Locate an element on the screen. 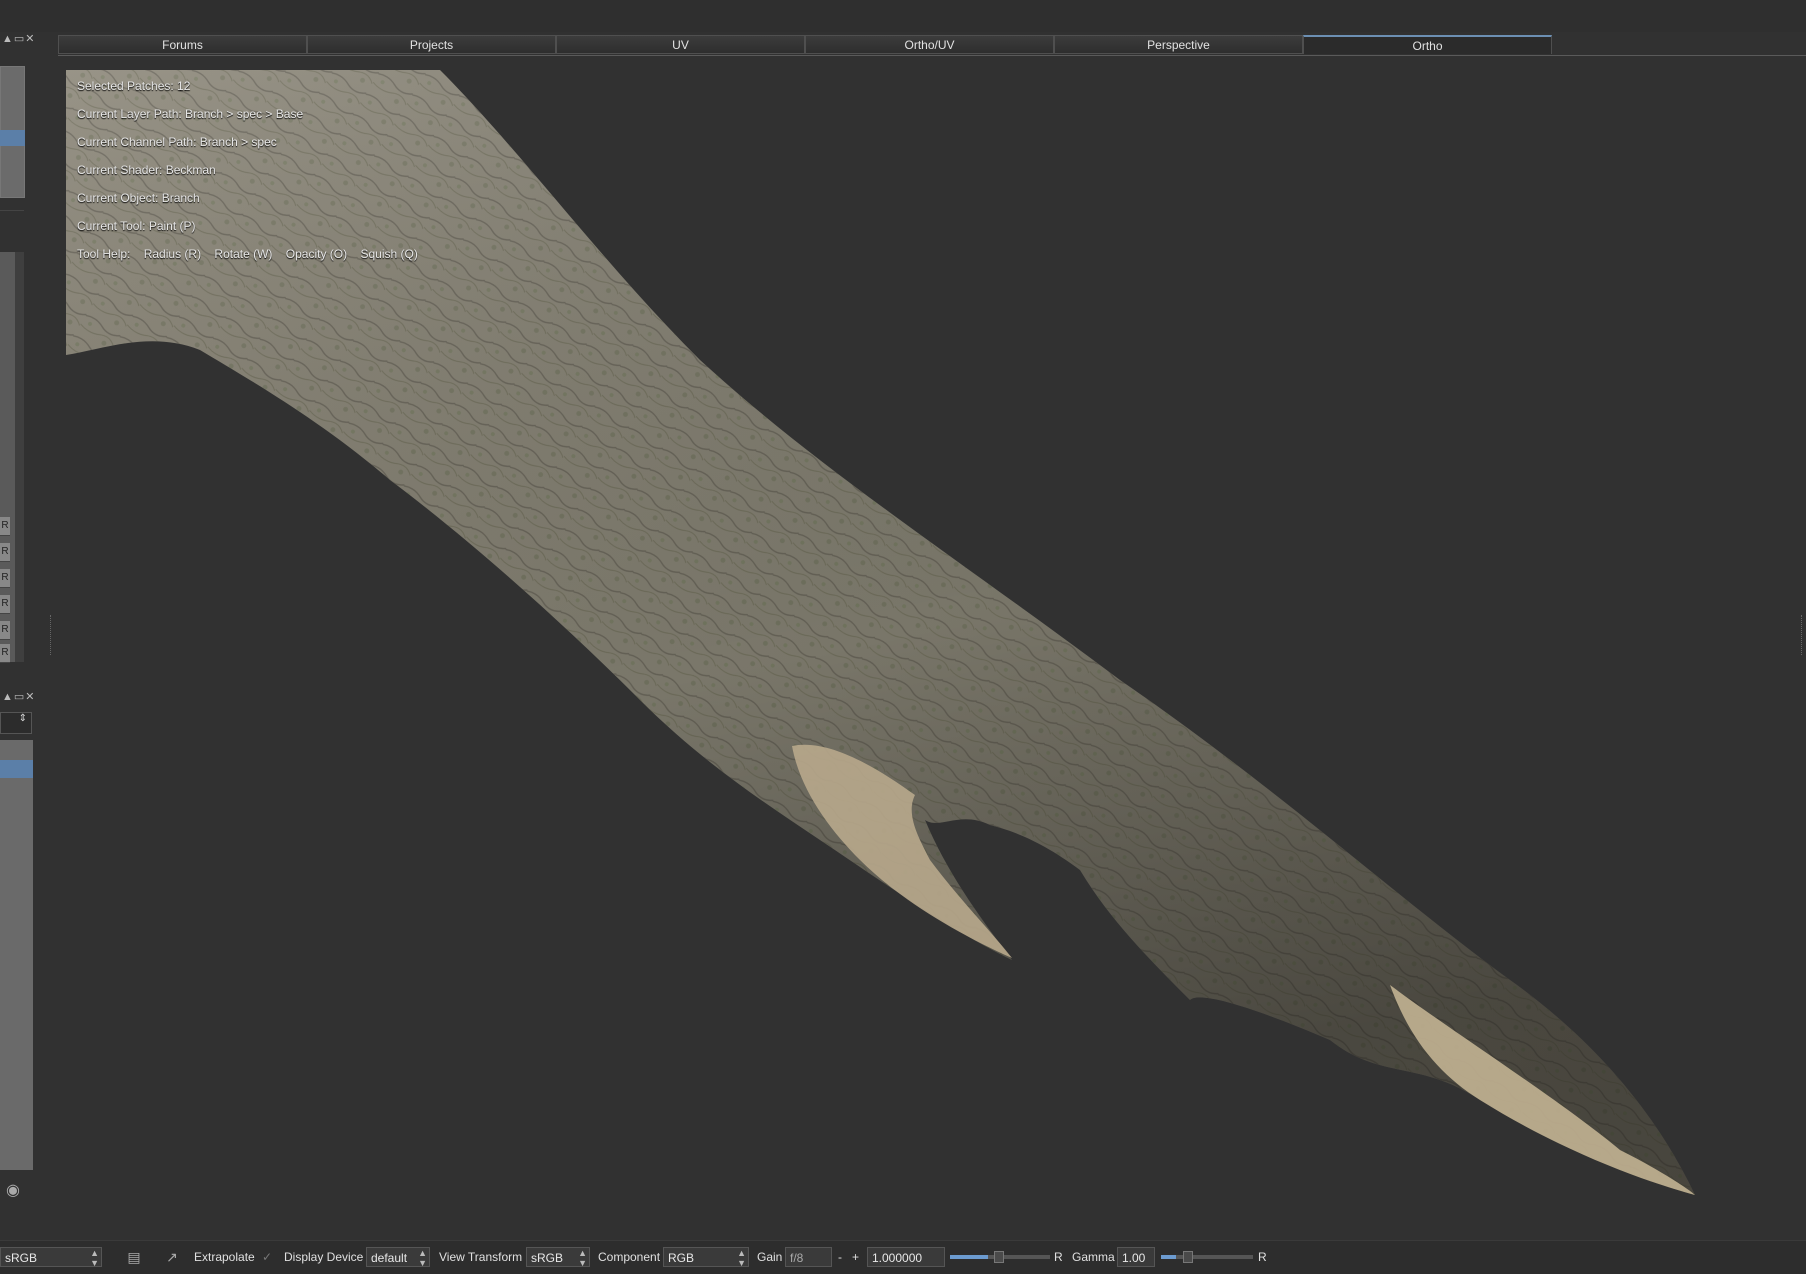  gain-label: Gain is located at coordinates (770, 1257).